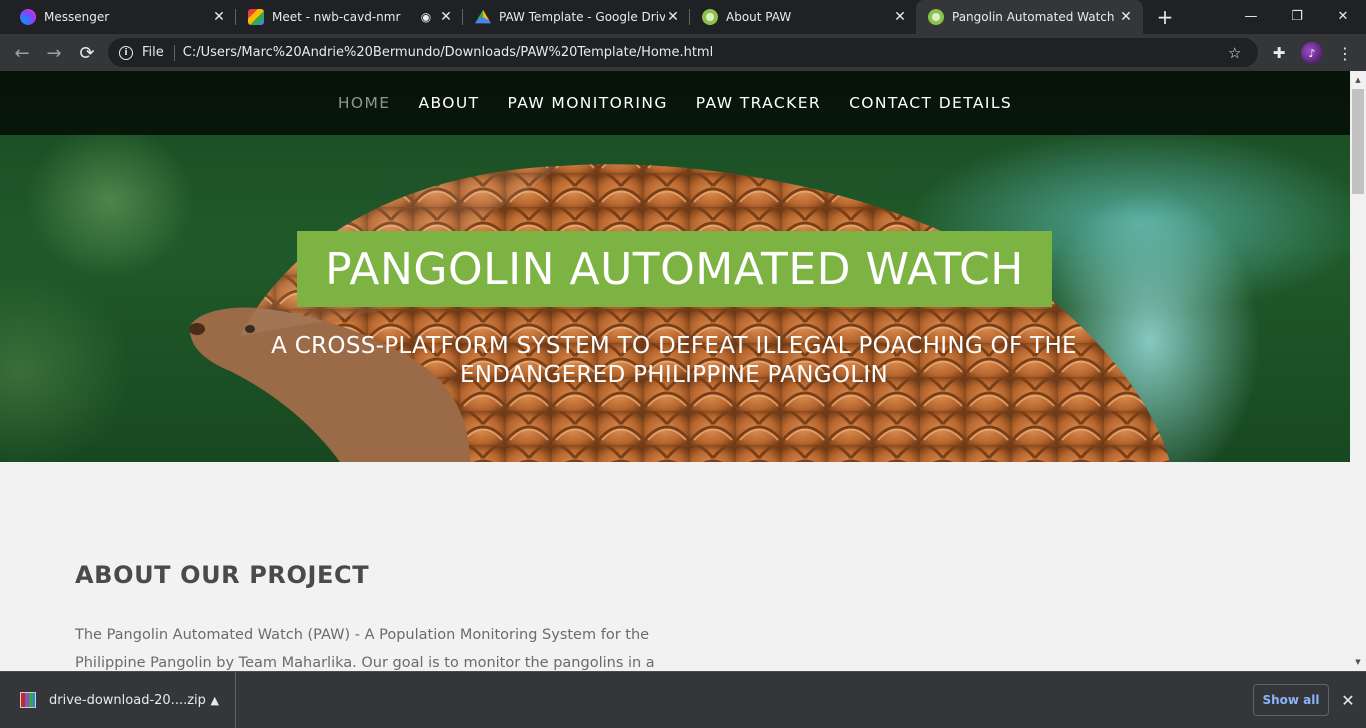 This screenshot has height=728, width=1366. Describe the element at coordinates (799, 17) in the screenshot. I see `tab-about-paw: About PAW ✕` at that location.